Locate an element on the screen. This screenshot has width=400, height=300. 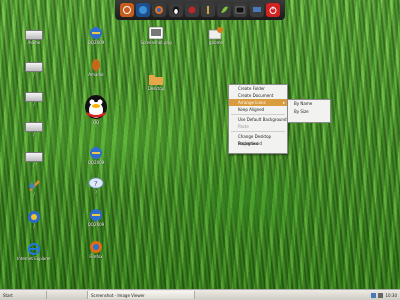
app-icon-12: QQ2009 is located at coordinates (96, 155).